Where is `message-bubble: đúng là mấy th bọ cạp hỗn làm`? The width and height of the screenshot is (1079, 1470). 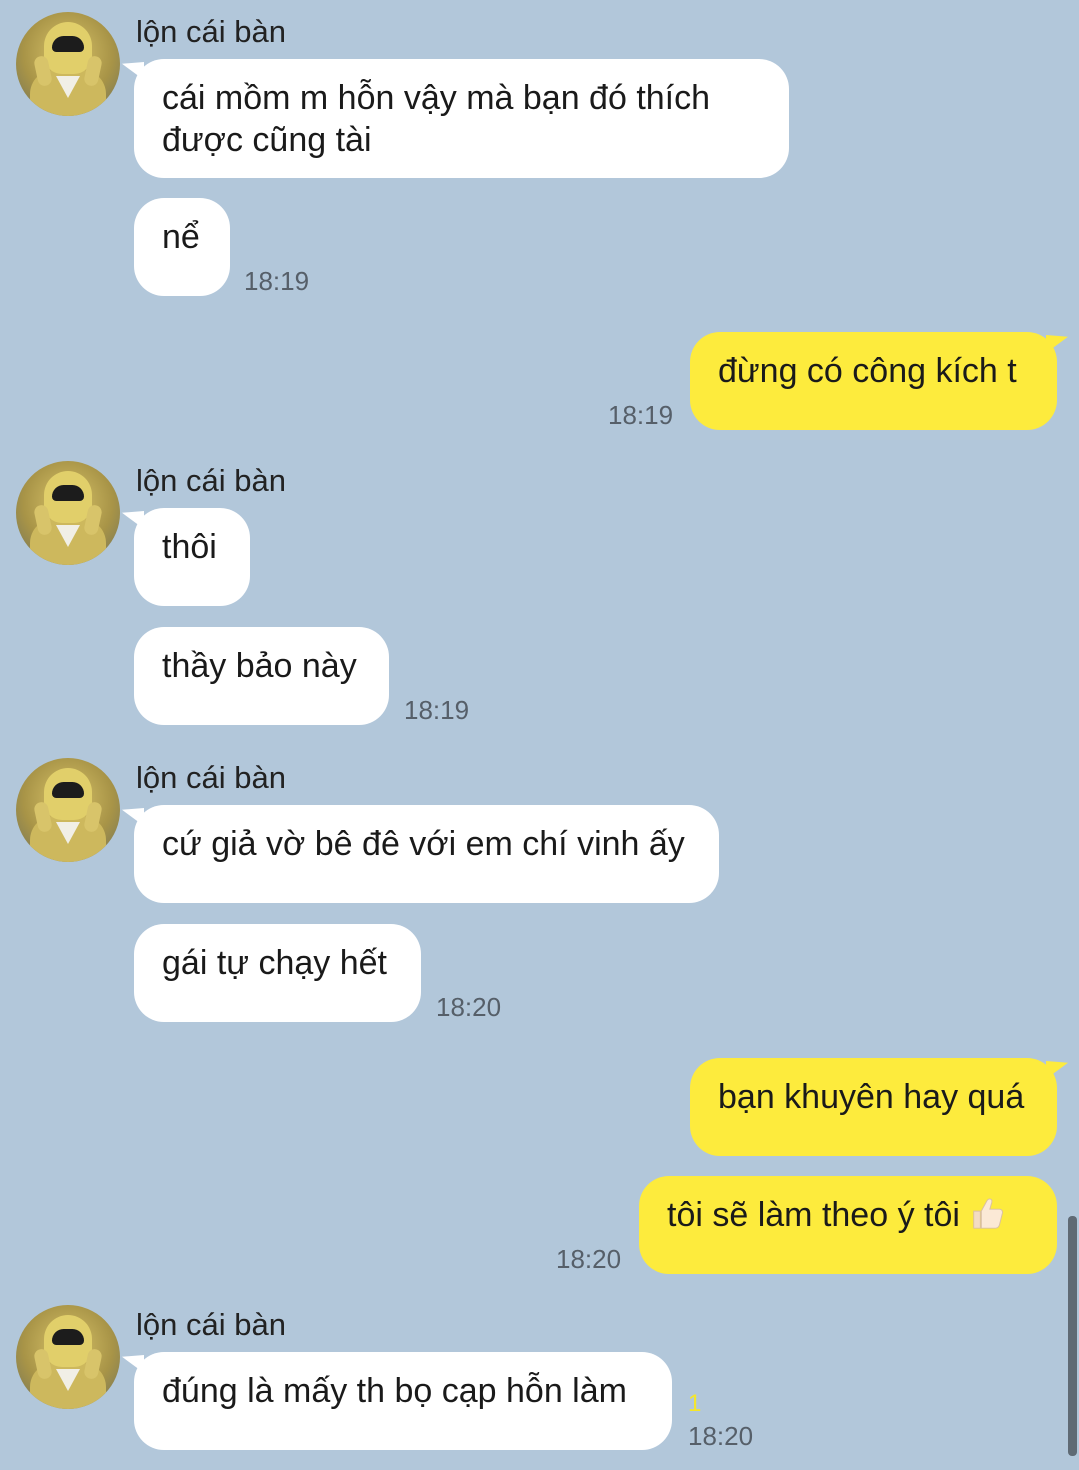
message-bubble: đúng là mấy th bọ cạp hỗn làm is located at coordinates (403, 1401).